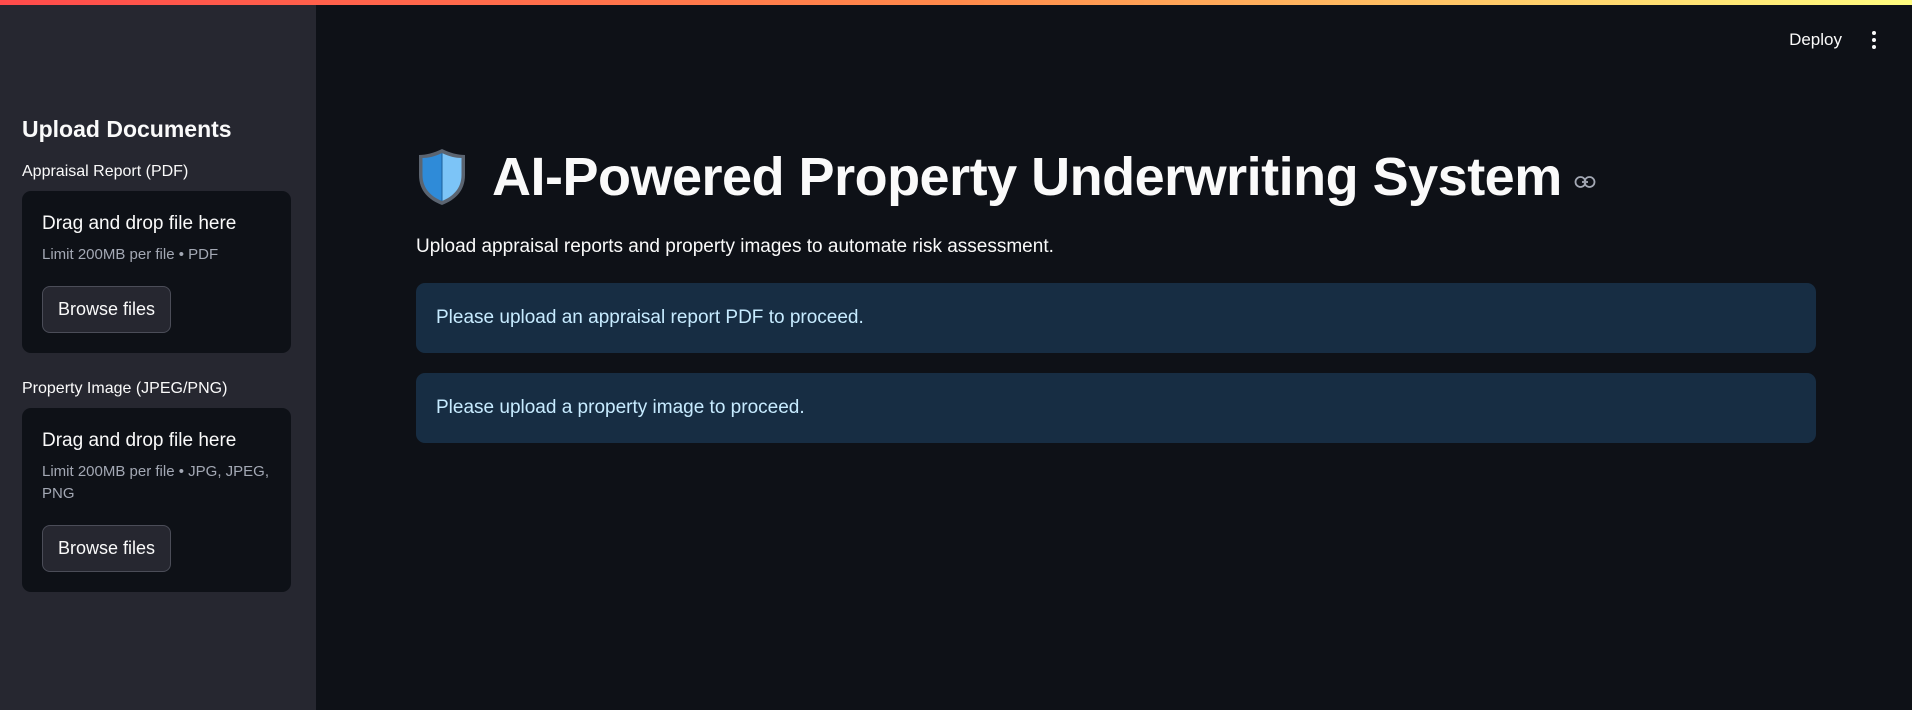  What do you see at coordinates (1585, 182) in the screenshot?
I see `link-icon` at bounding box center [1585, 182].